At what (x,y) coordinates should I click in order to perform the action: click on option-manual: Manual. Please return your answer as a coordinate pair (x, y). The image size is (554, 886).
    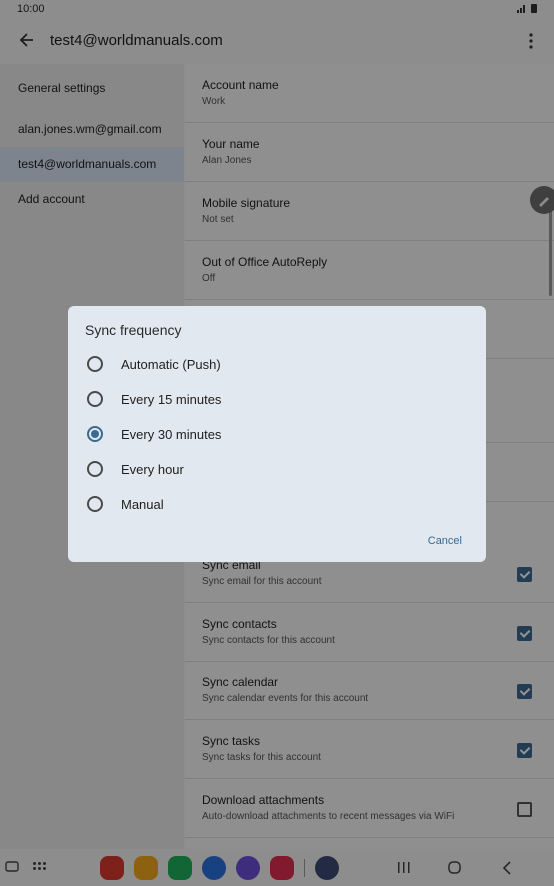
    Looking at the image, I should click on (277, 503).